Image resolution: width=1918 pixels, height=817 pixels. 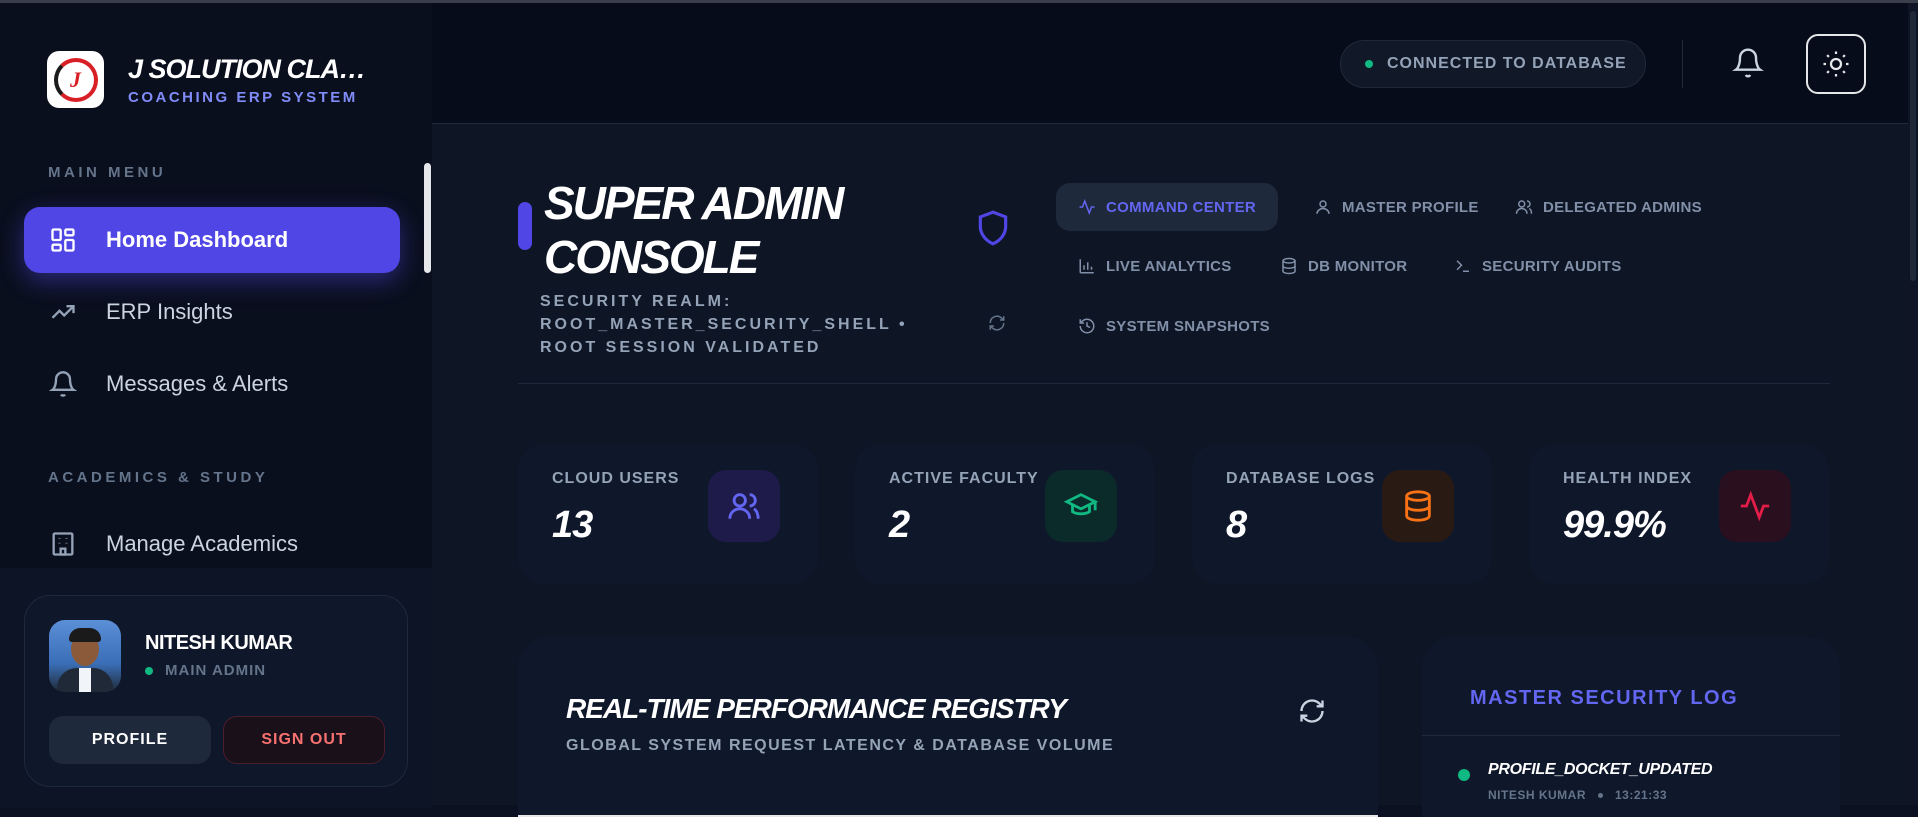 What do you see at coordinates (85, 656) in the screenshot?
I see `avatar` at bounding box center [85, 656].